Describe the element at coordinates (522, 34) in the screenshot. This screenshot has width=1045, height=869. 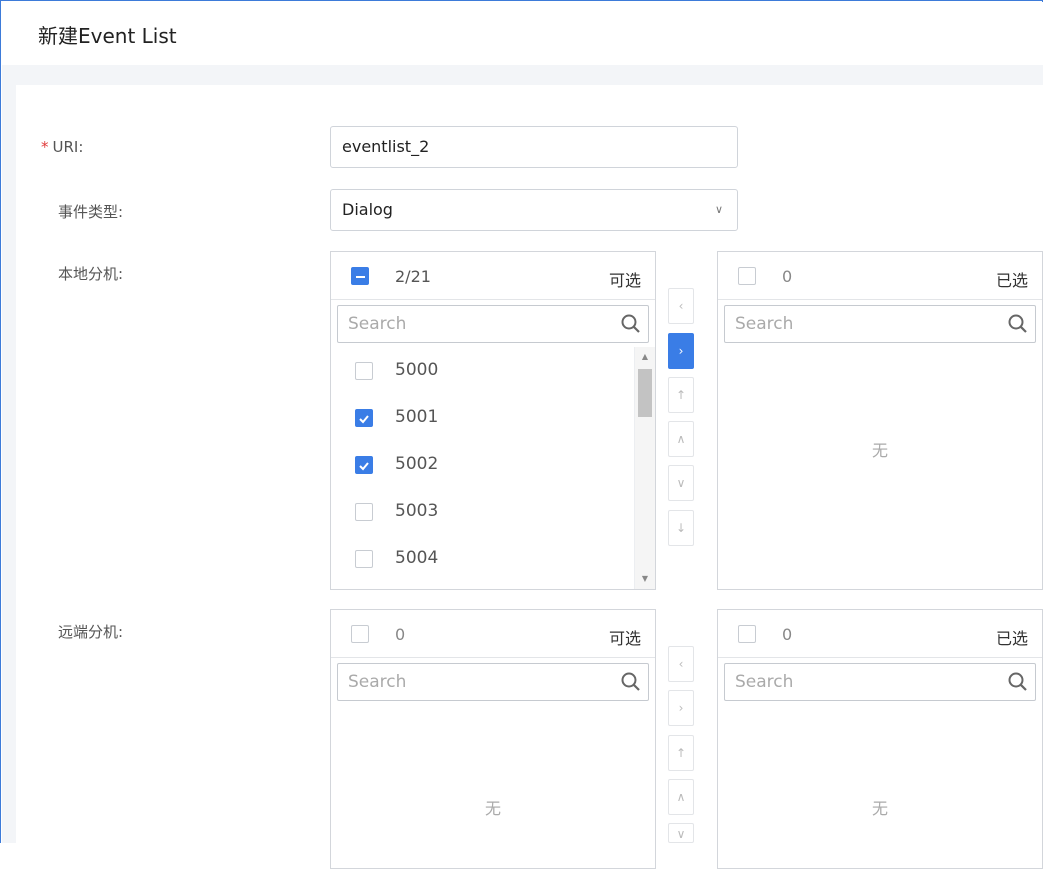
I see `dialog-header: 新建Event List` at that location.